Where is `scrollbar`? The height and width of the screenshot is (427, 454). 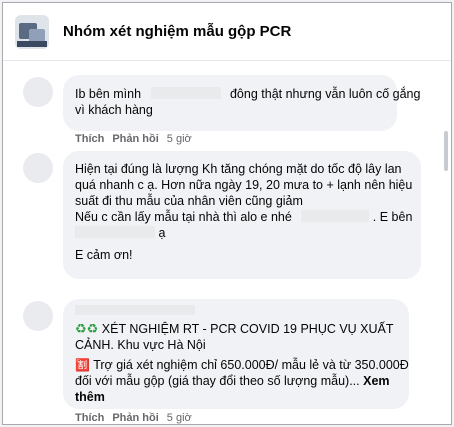 scrollbar is located at coordinates (446, 151).